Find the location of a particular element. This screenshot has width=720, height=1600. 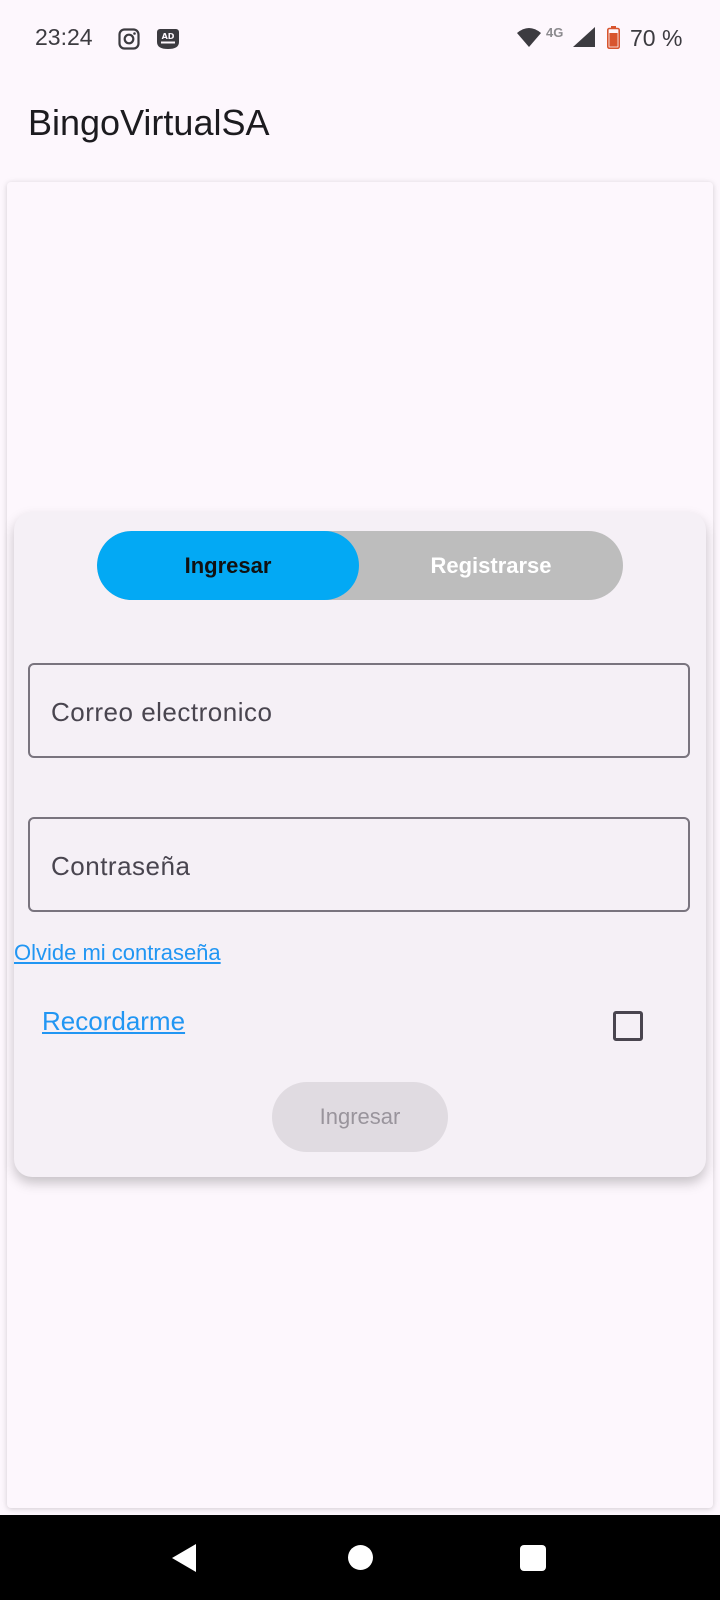

app-title: BingoVirtualSA is located at coordinates (149, 122).